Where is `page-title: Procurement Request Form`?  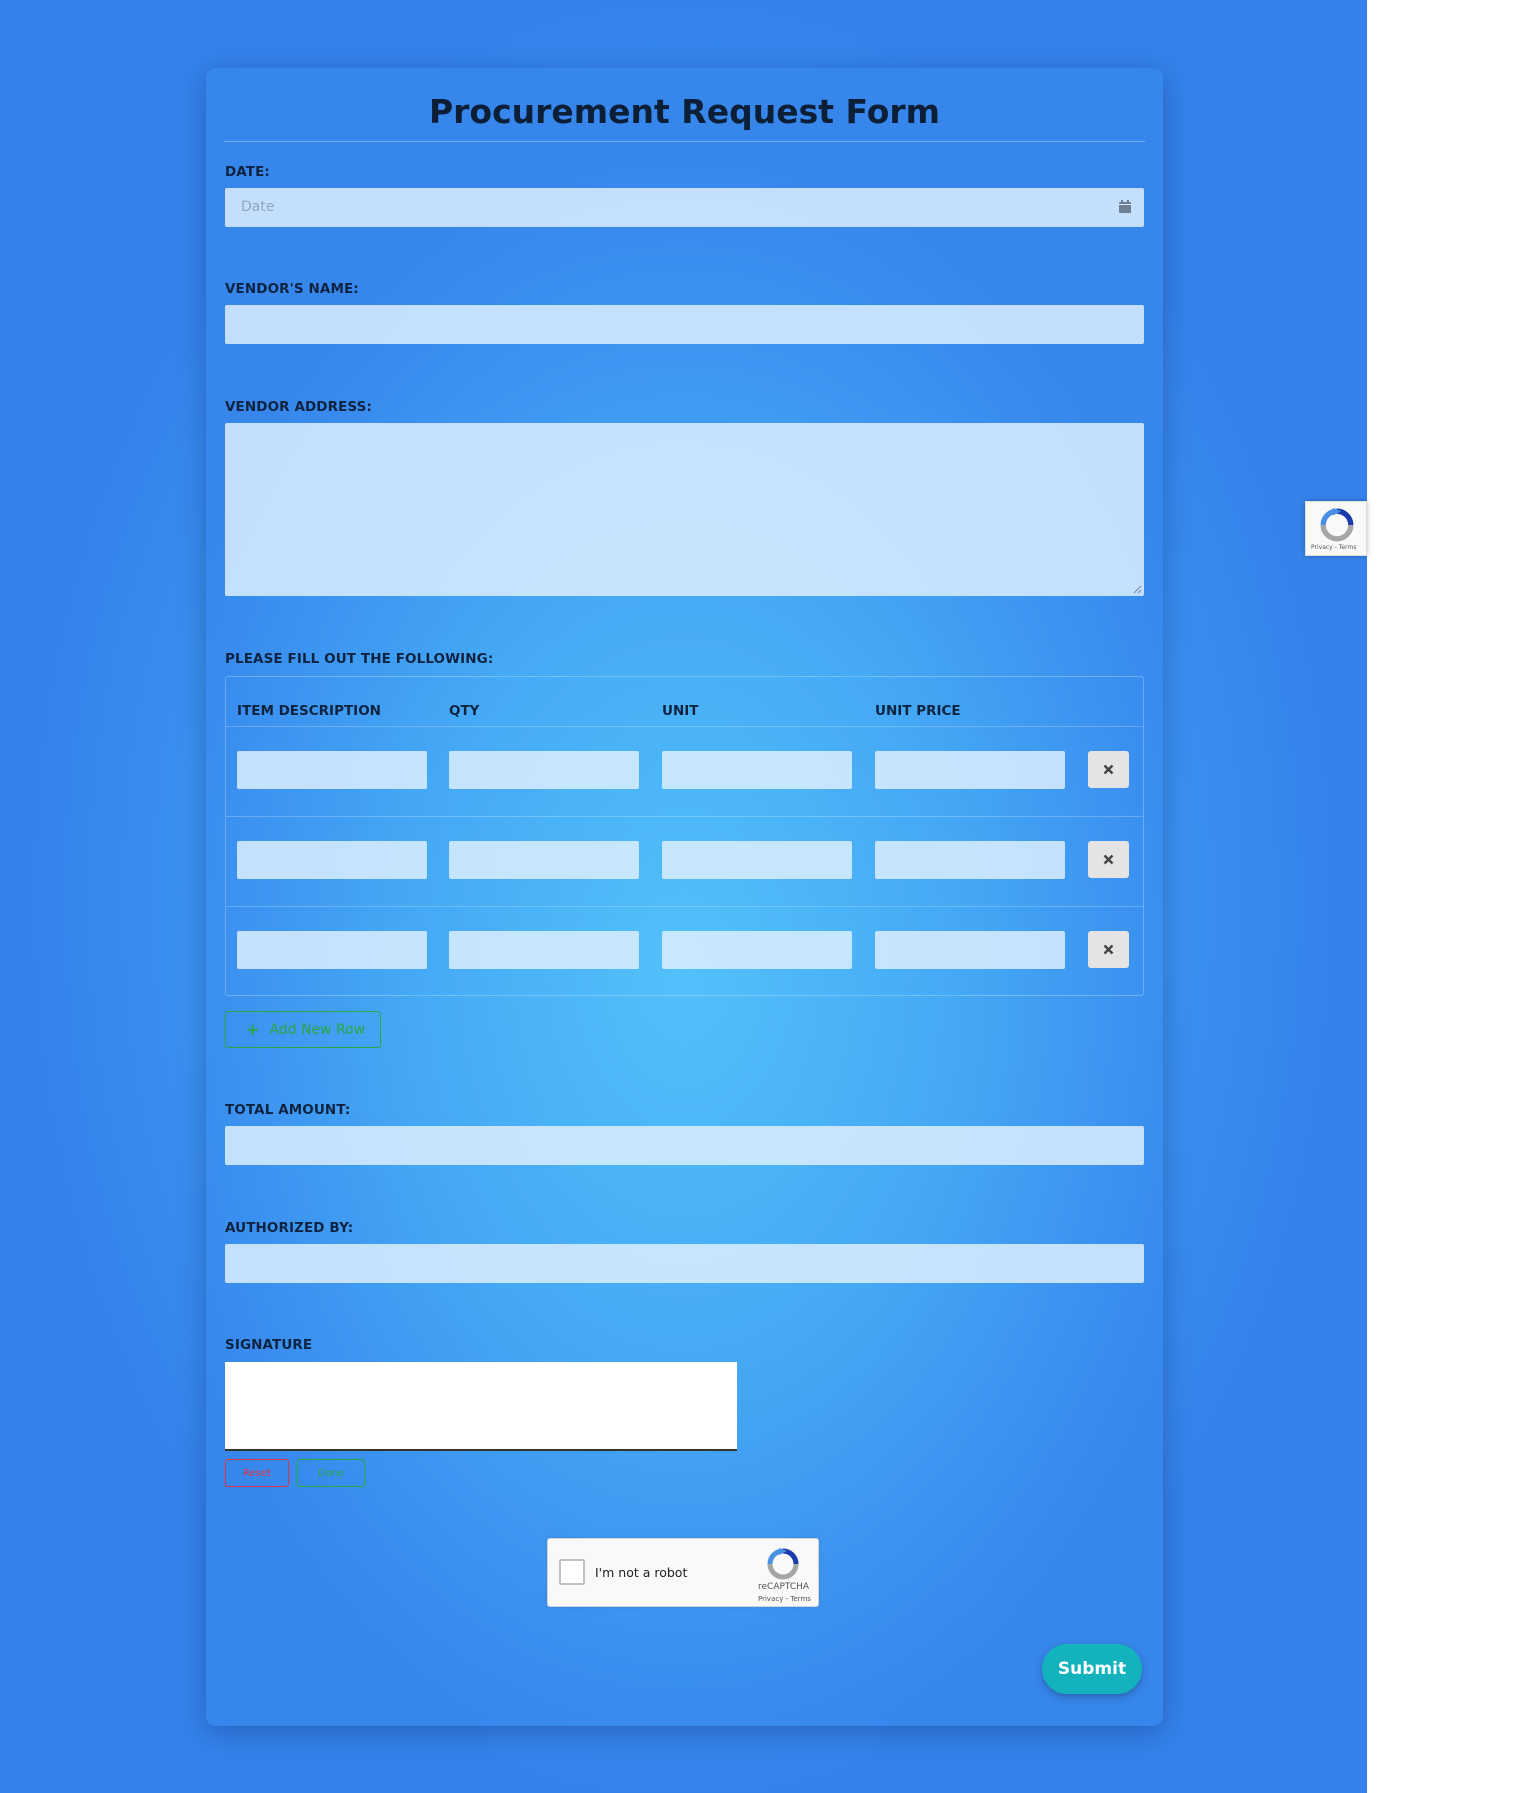
page-title: Procurement Request Form is located at coordinates (684, 112).